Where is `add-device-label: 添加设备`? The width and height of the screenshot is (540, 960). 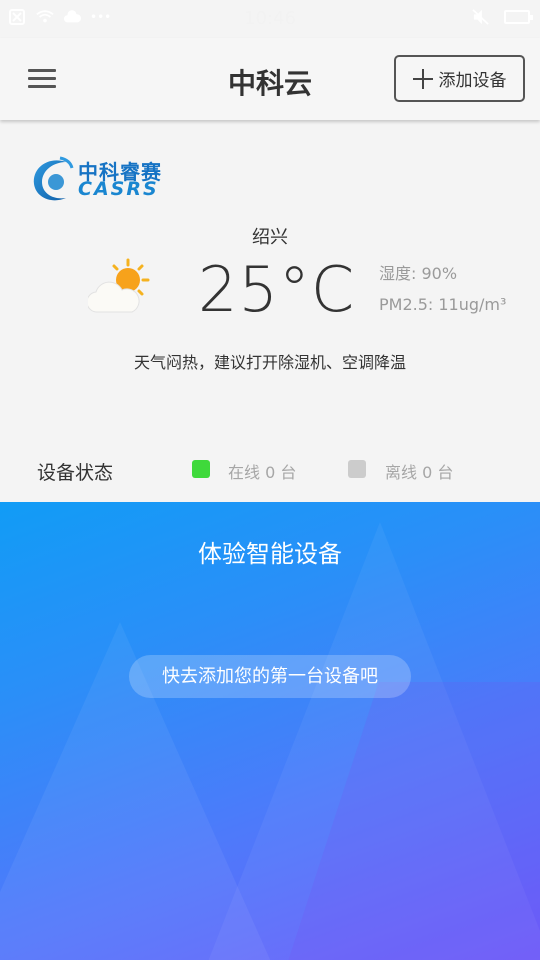
add-device-label: 添加设备 is located at coordinates (472, 81).